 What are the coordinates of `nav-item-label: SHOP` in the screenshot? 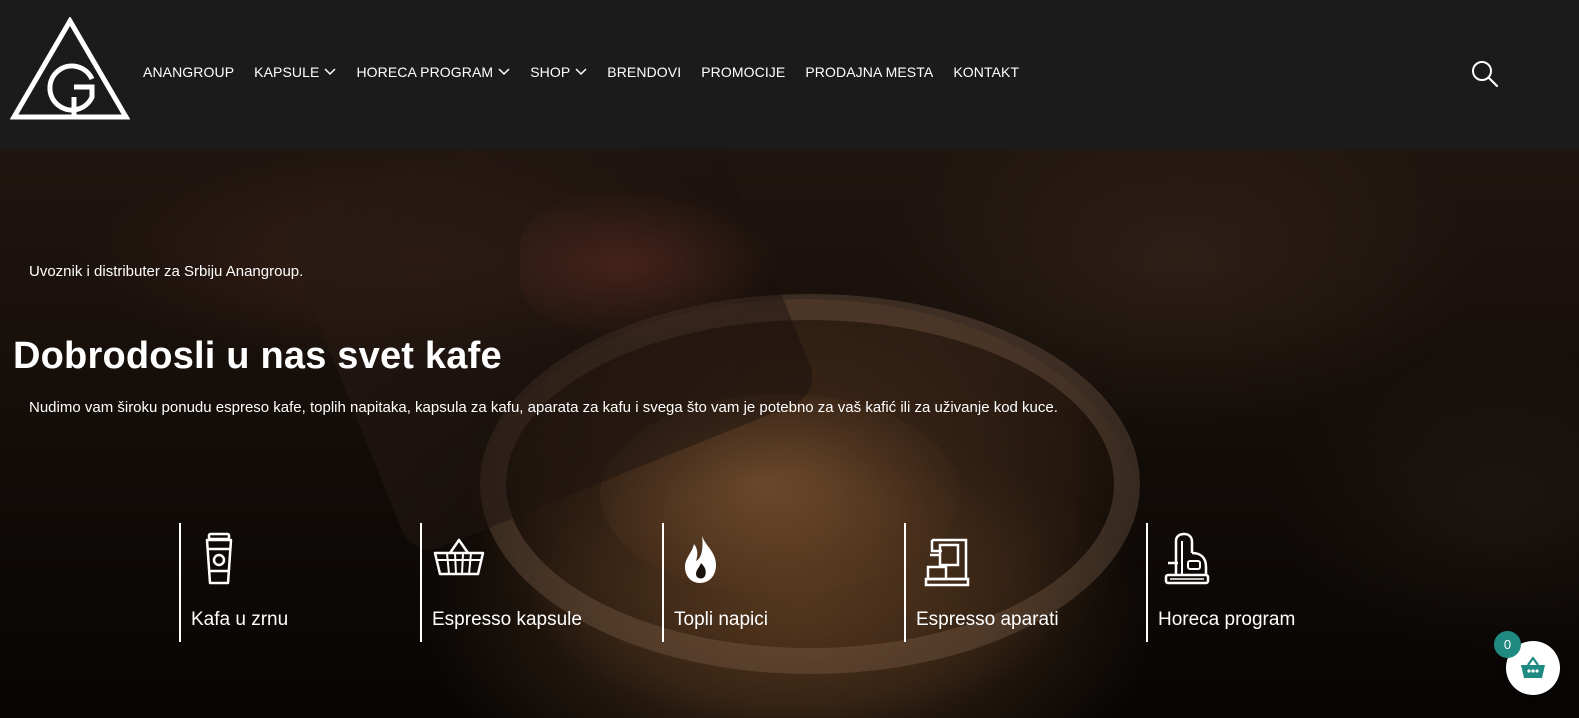 It's located at (550, 72).